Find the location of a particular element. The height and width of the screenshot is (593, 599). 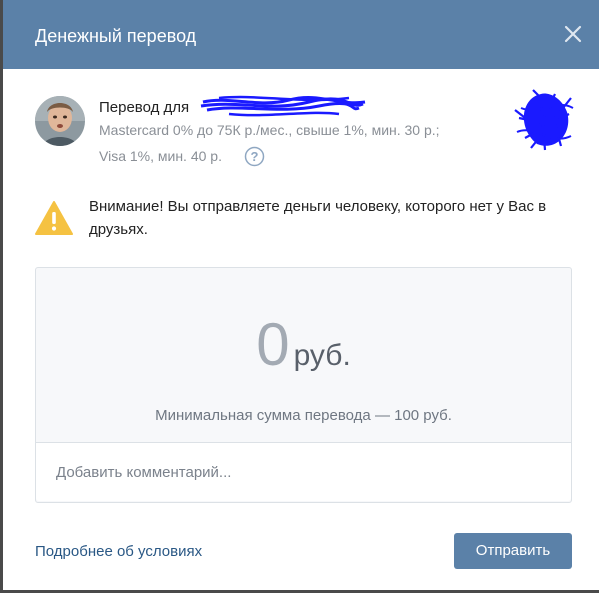

redacted-avatar-scribble is located at coordinates (544, 120).